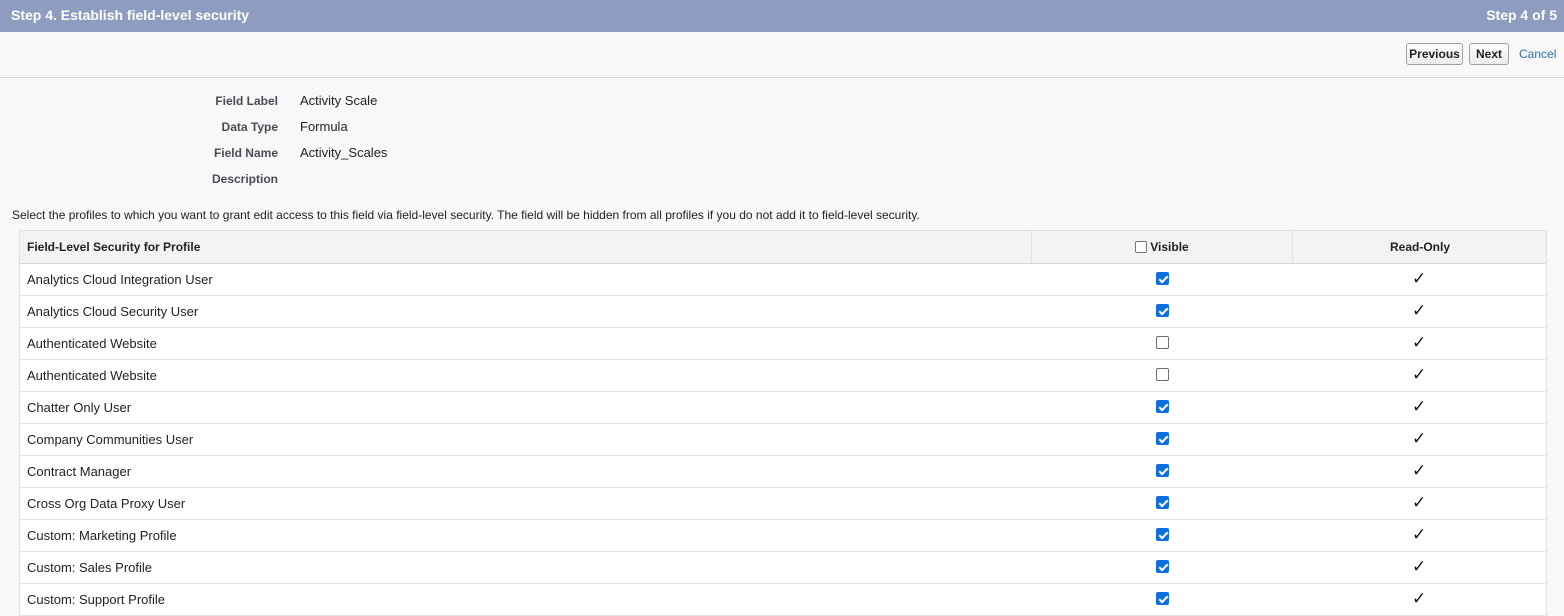 The image size is (1564, 616). I want to click on table-row: Custom: Marketing Profile ✓, so click(783, 536).